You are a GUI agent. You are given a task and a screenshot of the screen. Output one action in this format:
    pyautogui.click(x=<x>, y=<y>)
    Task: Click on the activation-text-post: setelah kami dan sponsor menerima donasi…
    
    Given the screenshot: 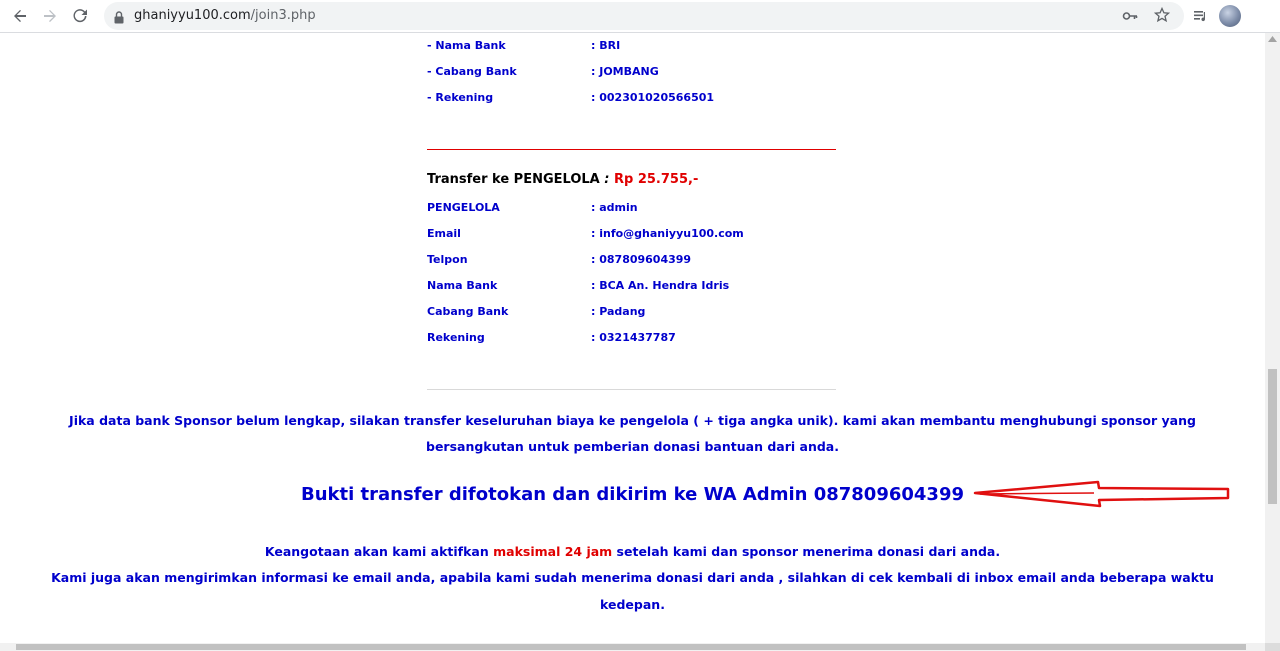 What is the action you would take?
    pyautogui.click(x=806, y=551)
    